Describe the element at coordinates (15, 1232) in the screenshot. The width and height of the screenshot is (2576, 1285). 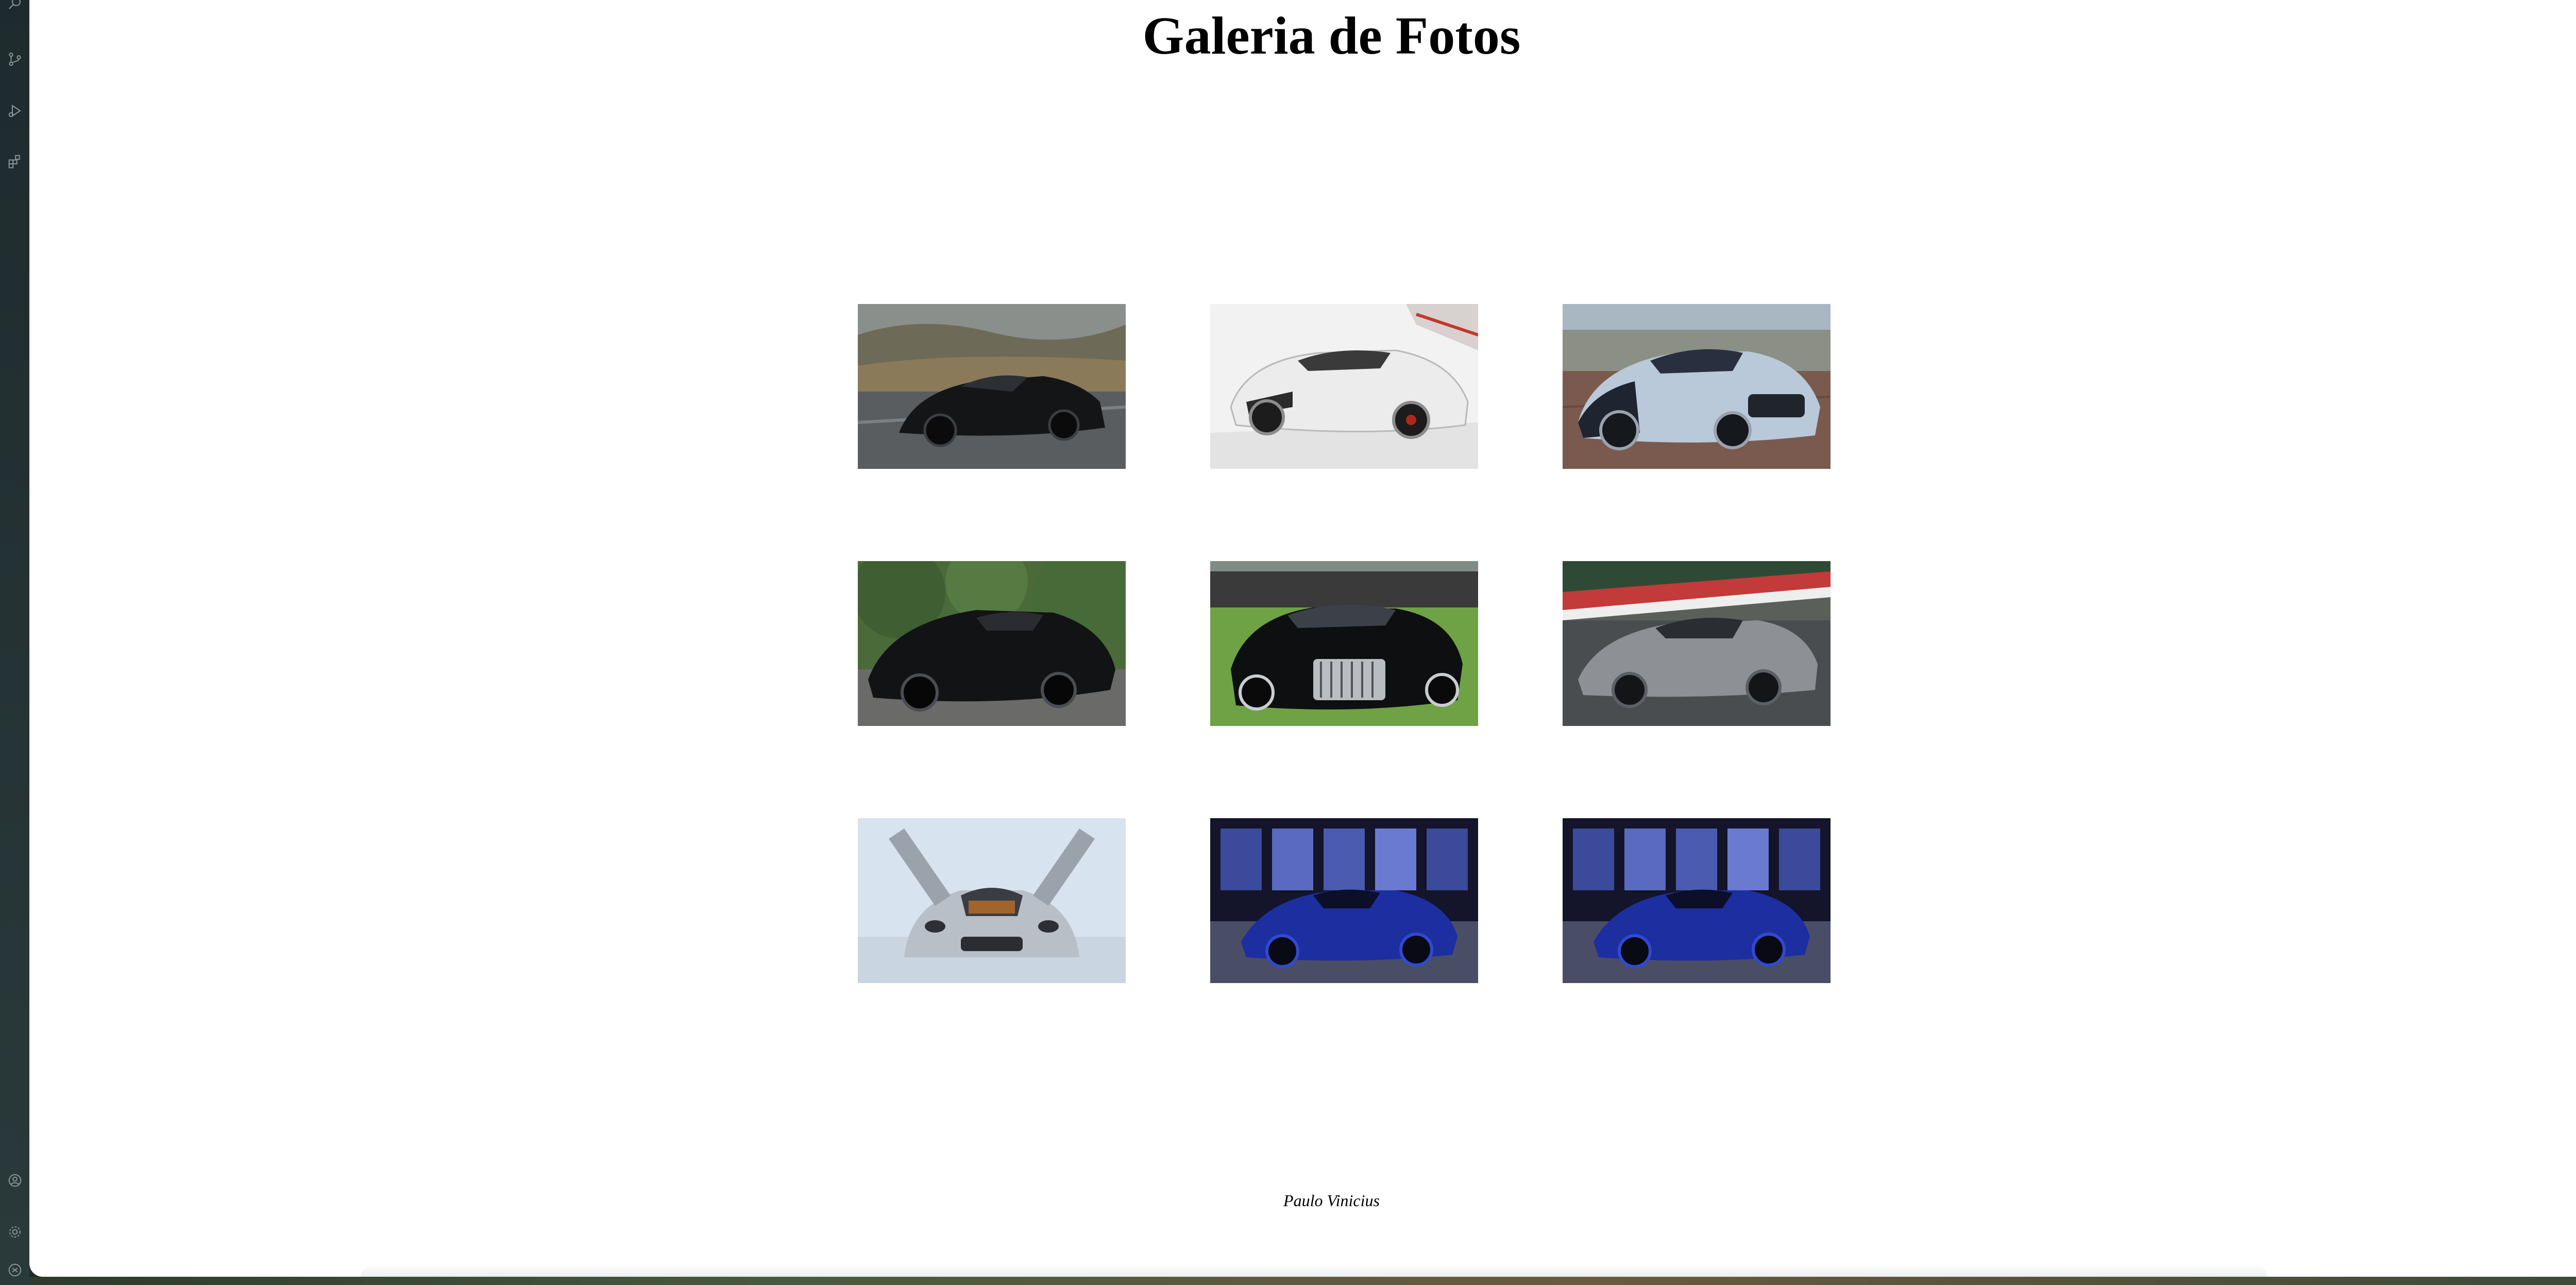
I see `settings-icon` at that location.